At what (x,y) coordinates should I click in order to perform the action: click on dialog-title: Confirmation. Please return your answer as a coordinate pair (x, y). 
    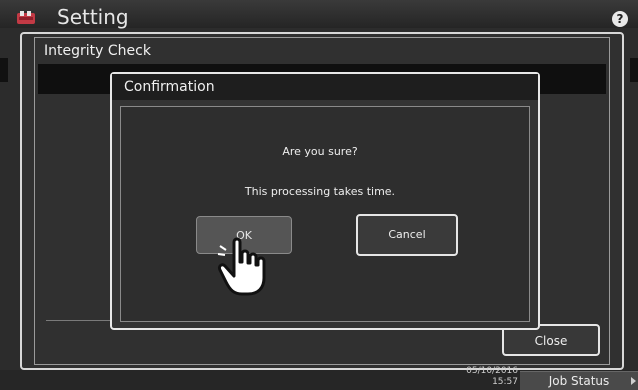
    Looking at the image, I should click on (169, 87).